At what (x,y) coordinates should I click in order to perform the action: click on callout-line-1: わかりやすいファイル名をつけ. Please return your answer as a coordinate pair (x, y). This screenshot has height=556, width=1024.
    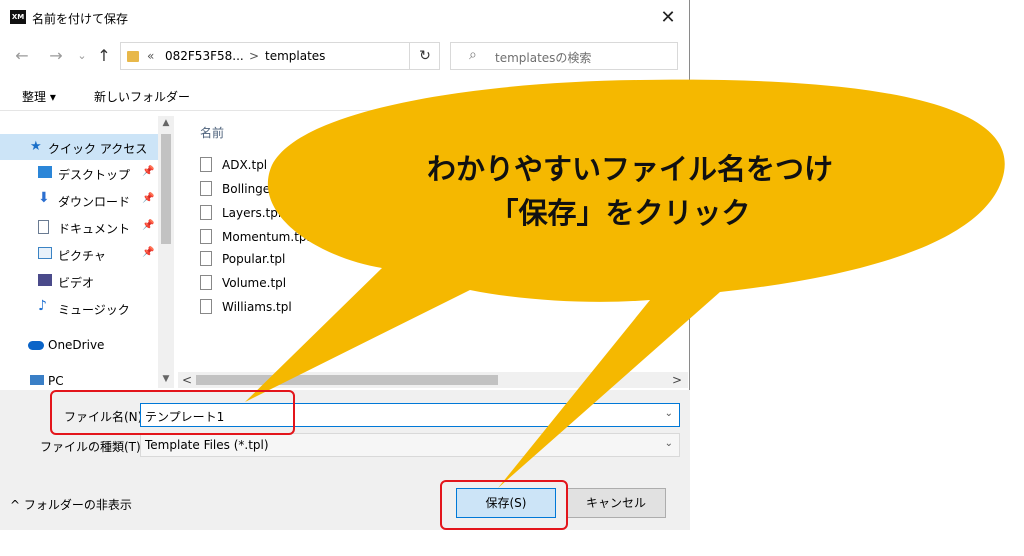
    Looking at the image, I should click on (629, 169).